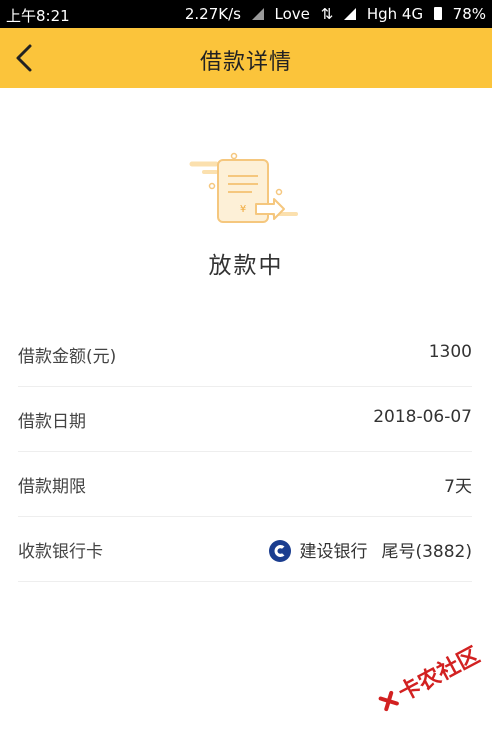 Image resolution: width=492 pixels, height=742 pixels. What do you see at coordinates (52, 422) in the screenshot?
I see `detail-label: 借款日期` at bounding box center [52, 422].